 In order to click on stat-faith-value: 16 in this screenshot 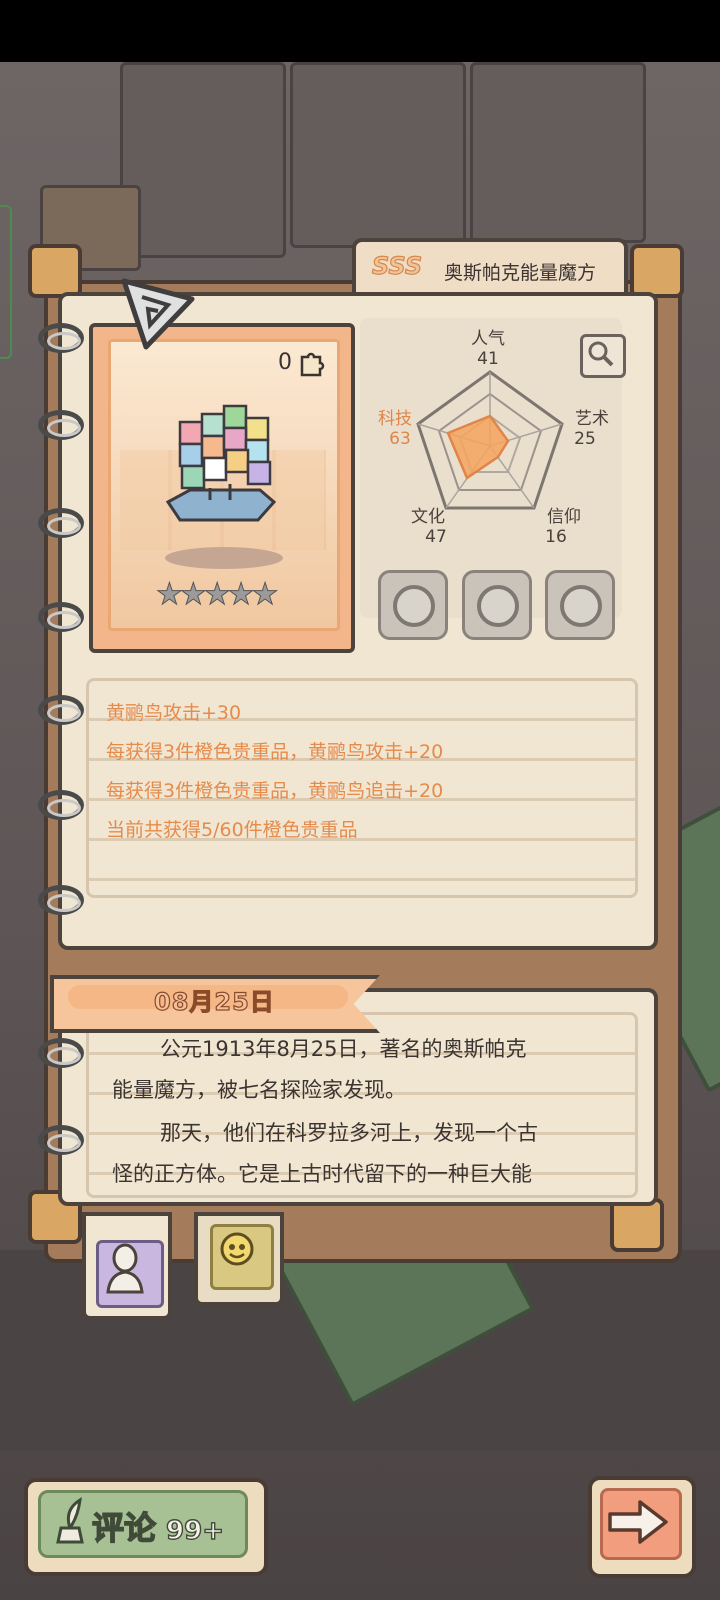, I will do `click(556, 537)`.